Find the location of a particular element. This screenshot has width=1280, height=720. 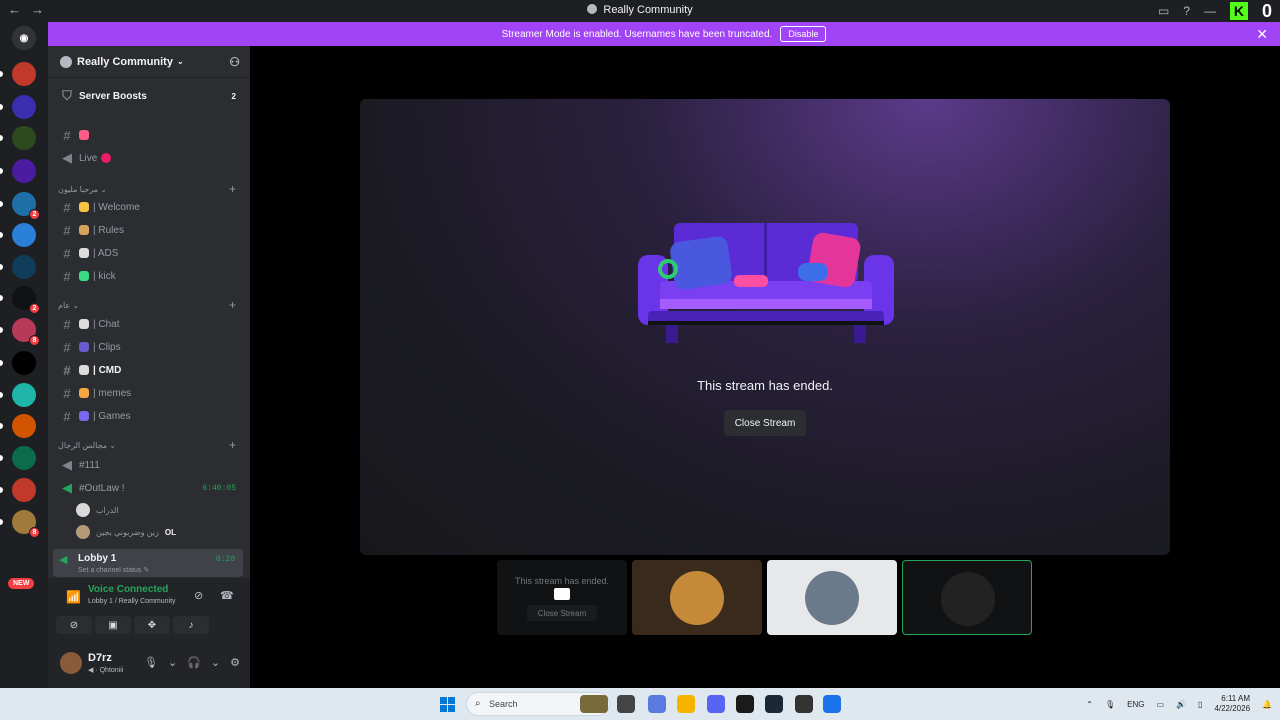

tile-close-stream-button: Close Stream is located at coordinates (562, 613).